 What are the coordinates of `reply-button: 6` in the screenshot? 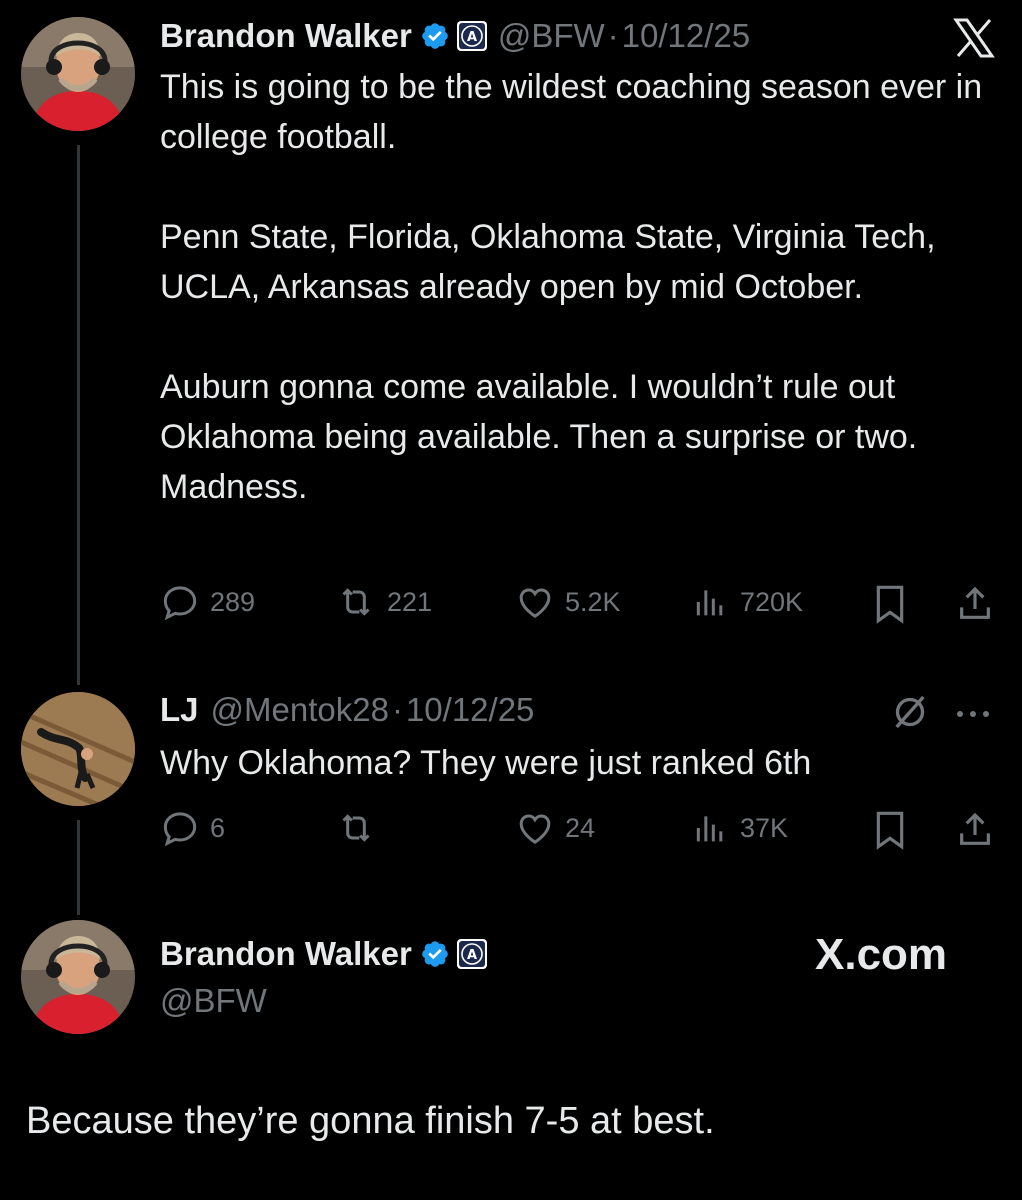 It's located at (192, 828).